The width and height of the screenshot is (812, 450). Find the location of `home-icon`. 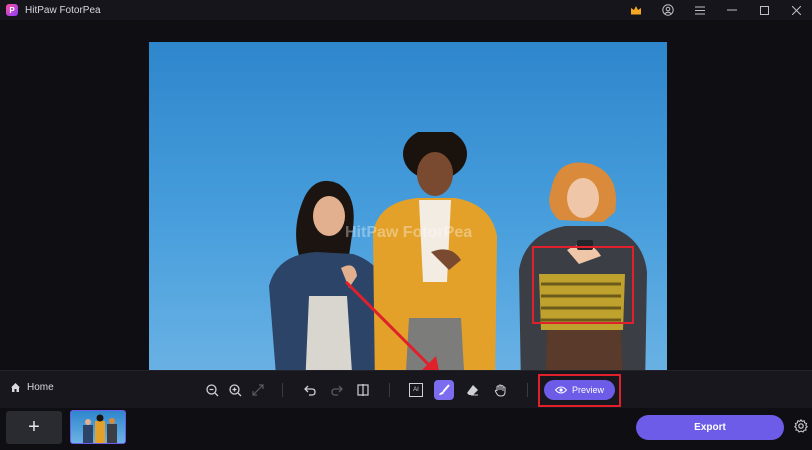

home-icon is located at coordinates (15, 387).